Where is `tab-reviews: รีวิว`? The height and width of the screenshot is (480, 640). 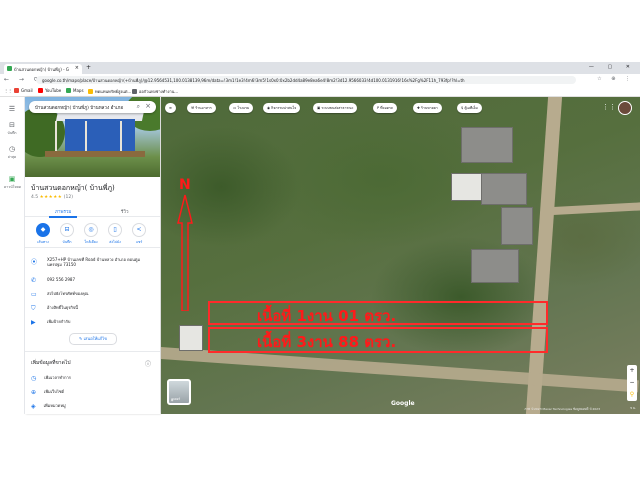 tab-reviews: รีวิว is located at coordinates (124, 211).